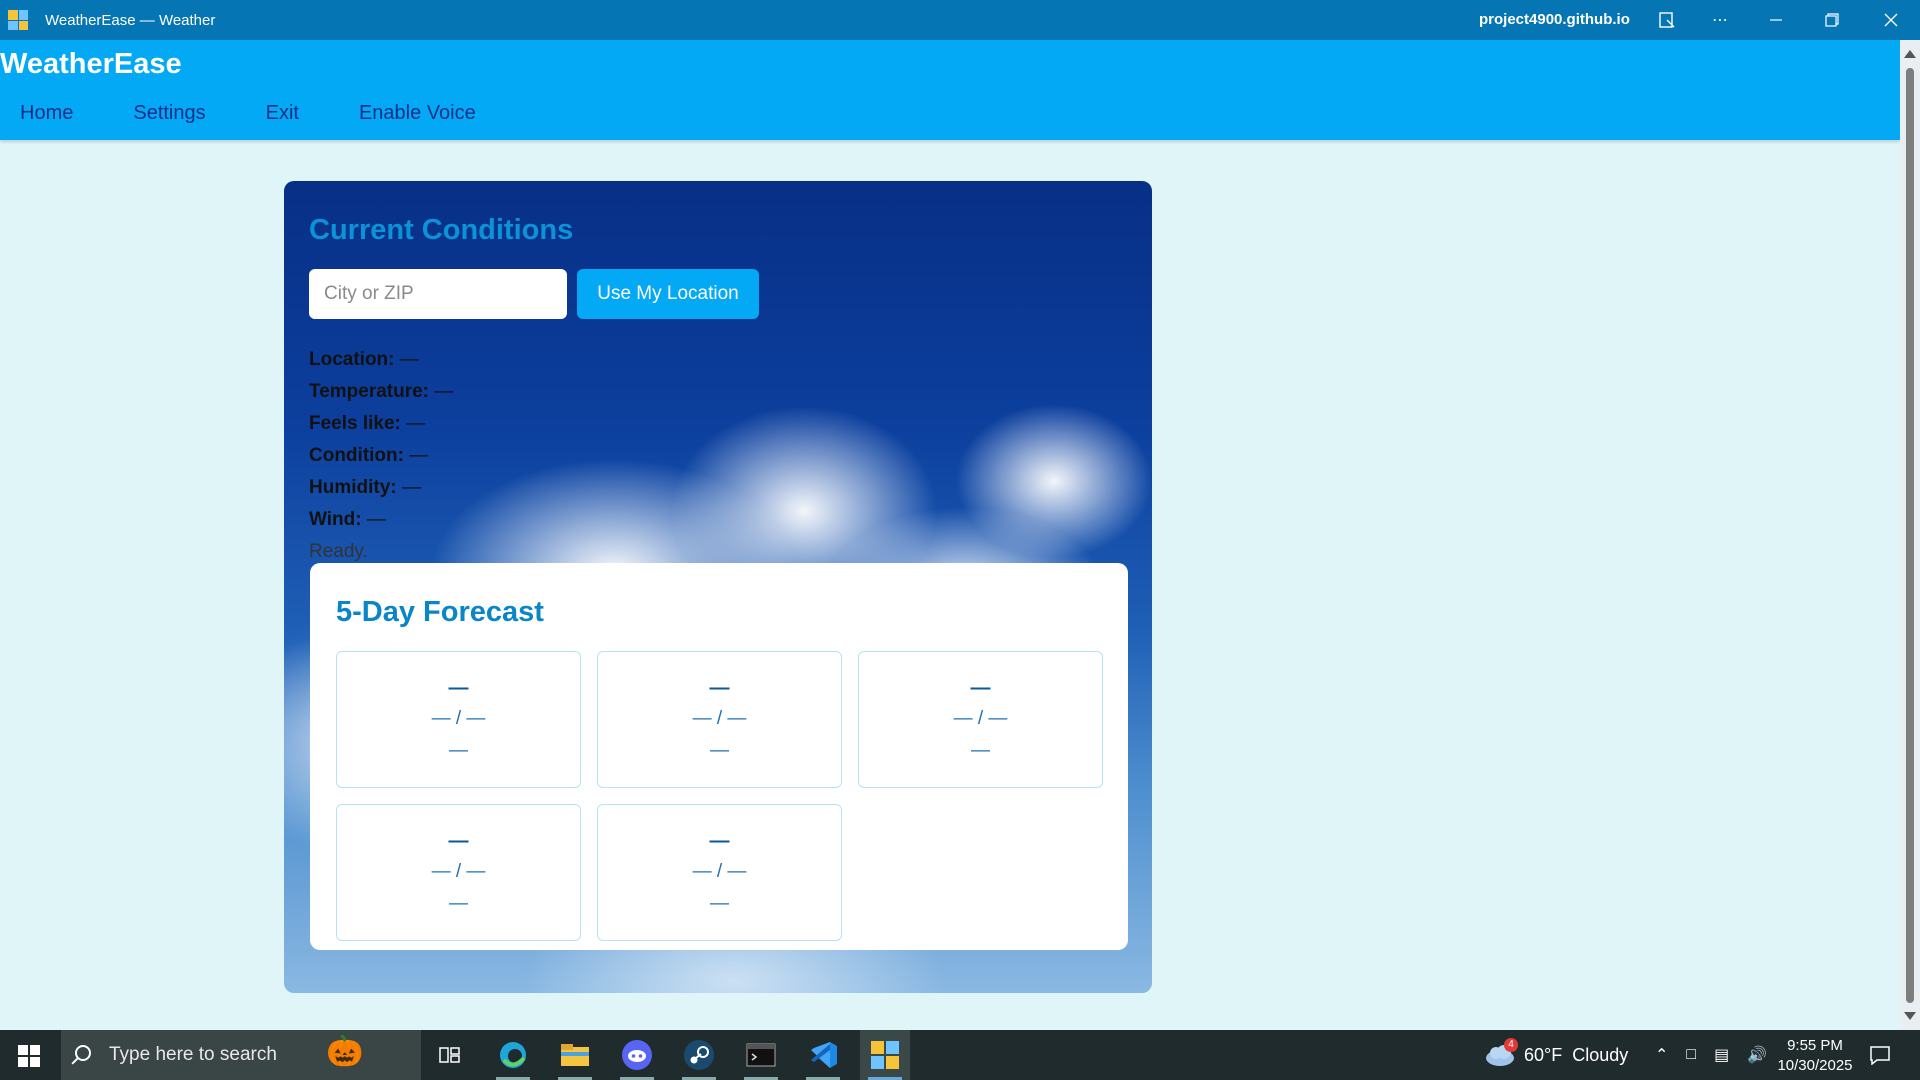  I want to click on nav-enable-voice: Enable Voice, so click(417, 113).